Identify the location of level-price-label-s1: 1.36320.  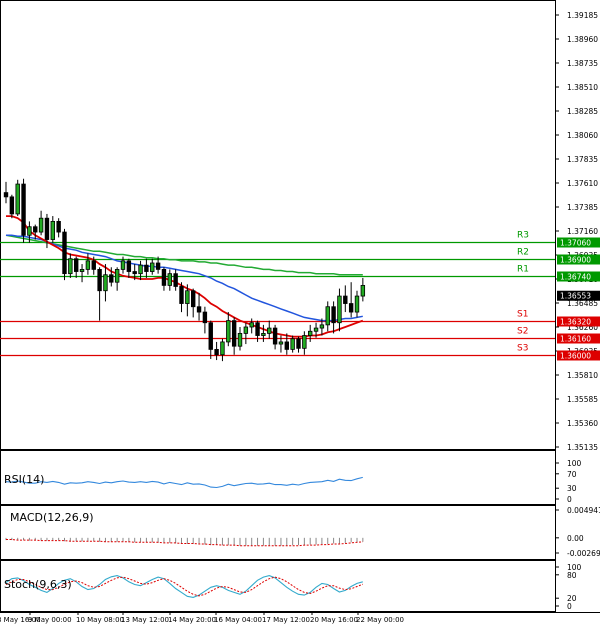
(575, 322).